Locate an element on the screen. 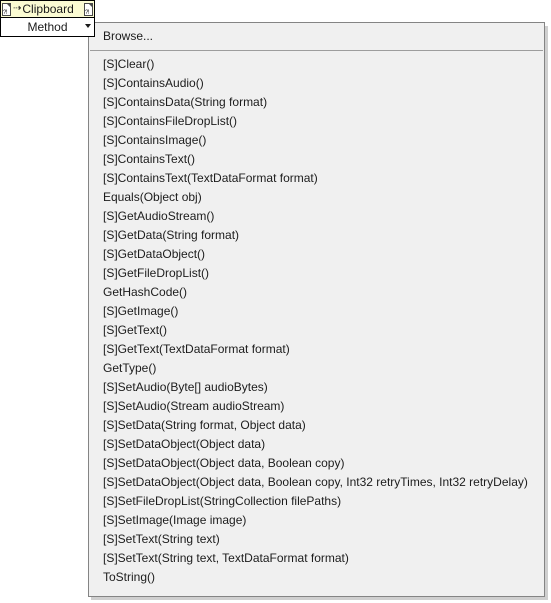 The image size is (551, 603). method-selector-label: Method is located at coordinates (47, 26).